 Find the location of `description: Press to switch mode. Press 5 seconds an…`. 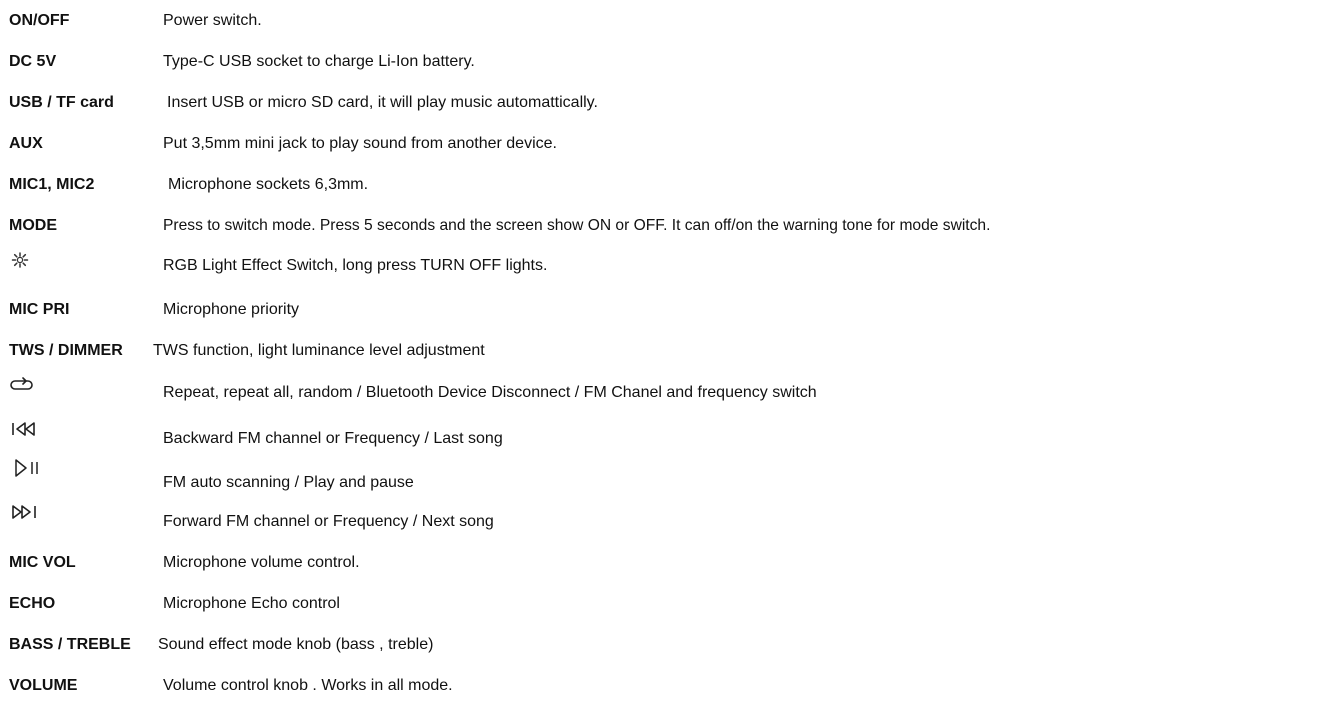

description: Press to switch mode. Press 5 seconds an… is located at coordinates (577, 225).